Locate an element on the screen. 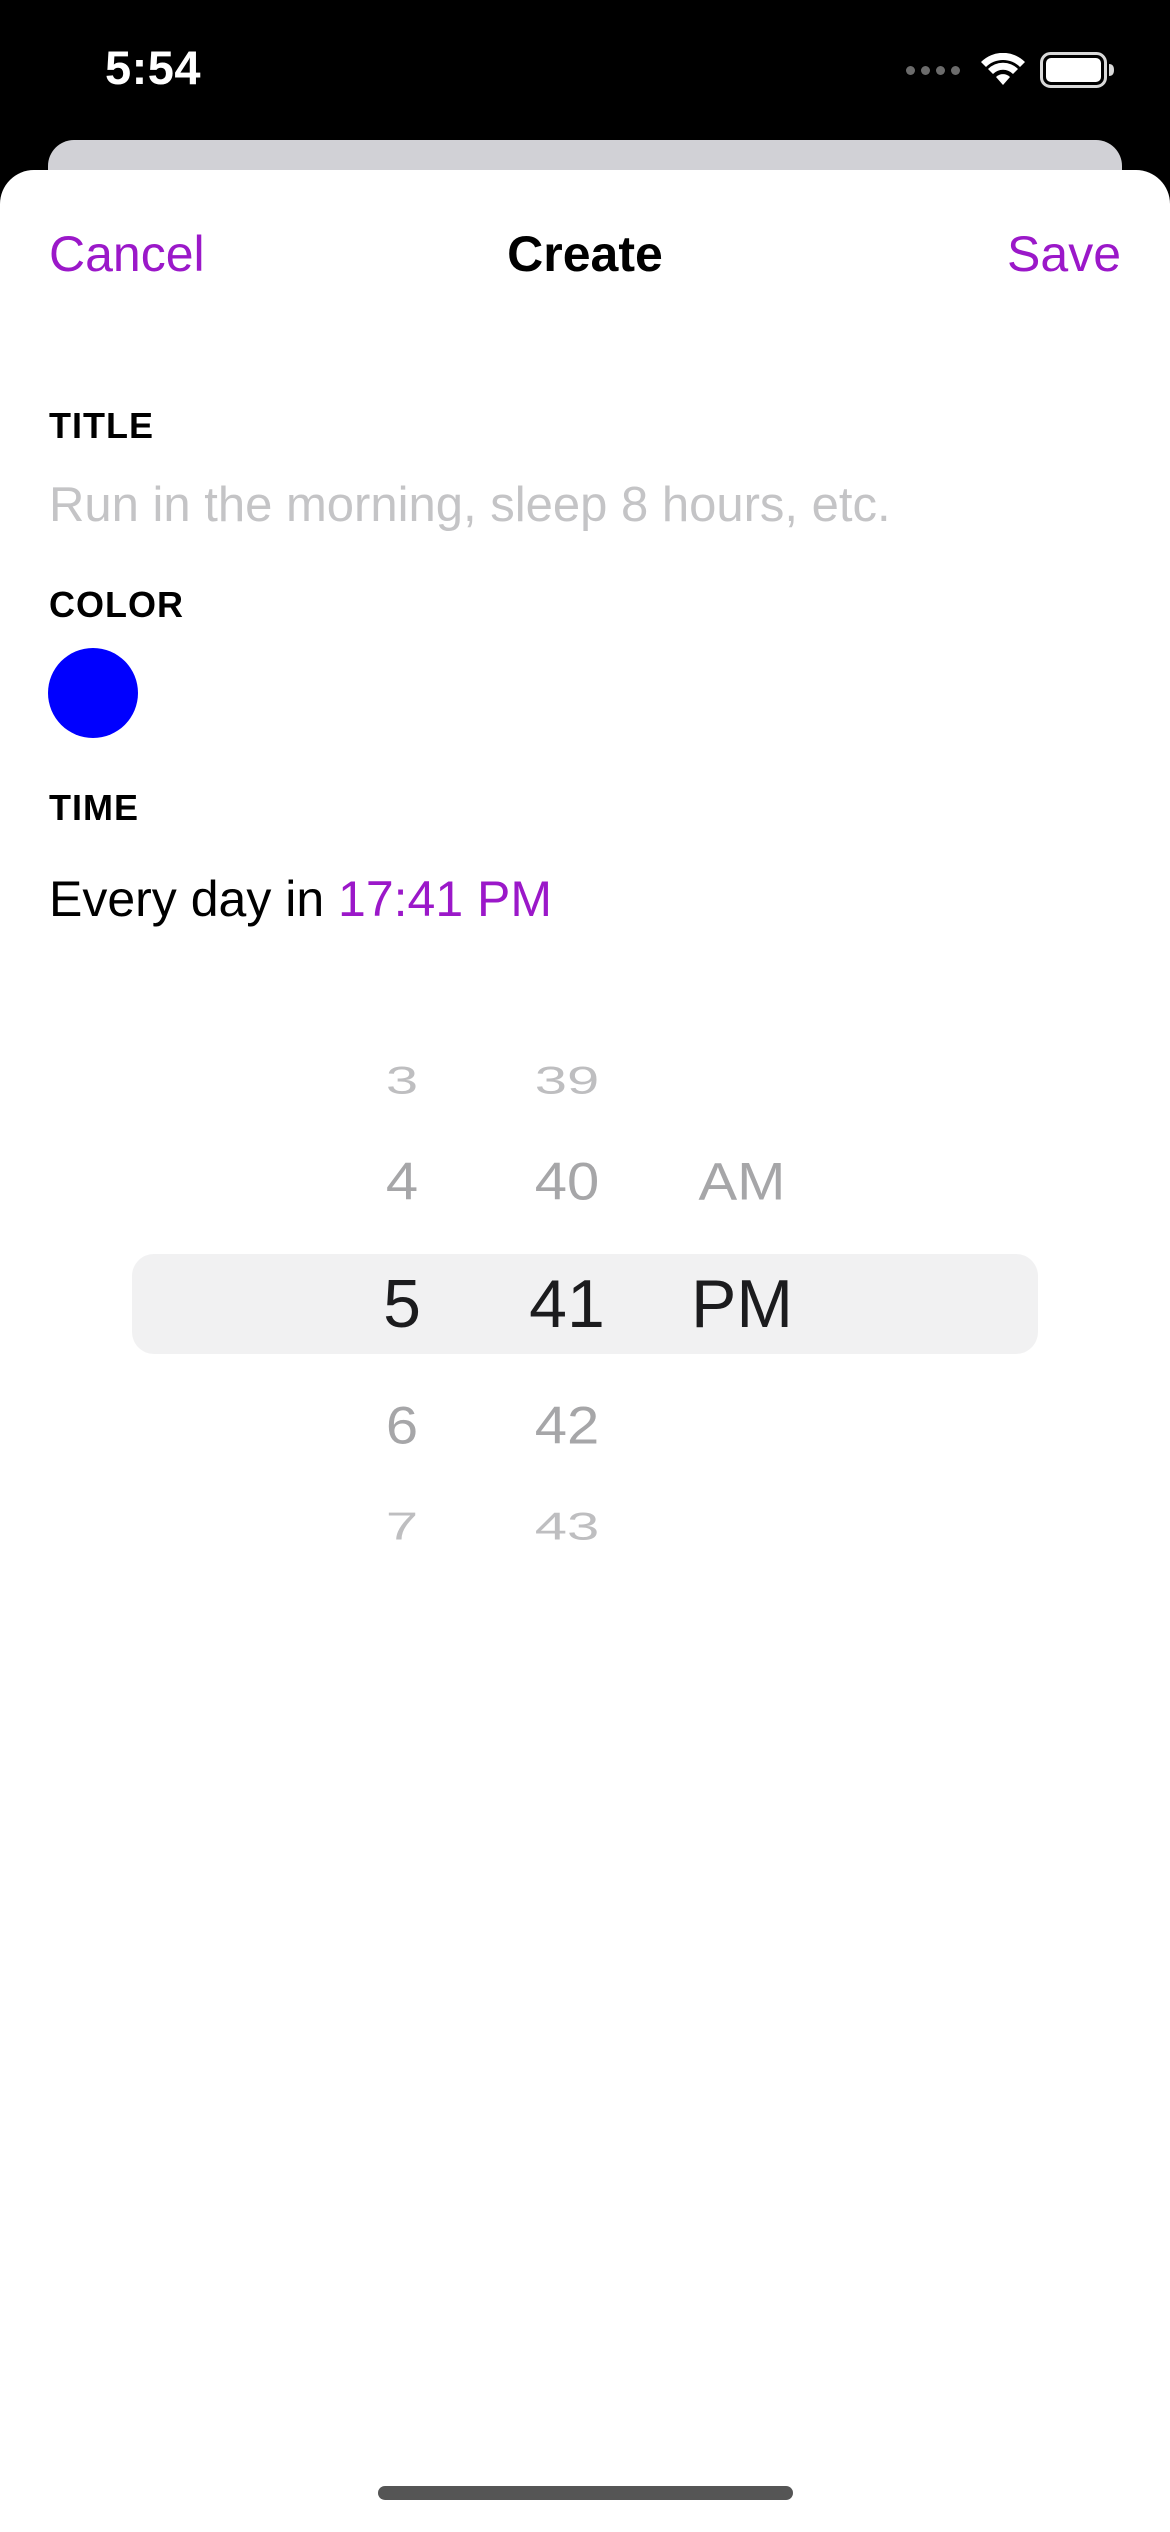 The image size is (1170, 2532). navigation-bar: Cancel Create Save is located at coordinates (585, 255).